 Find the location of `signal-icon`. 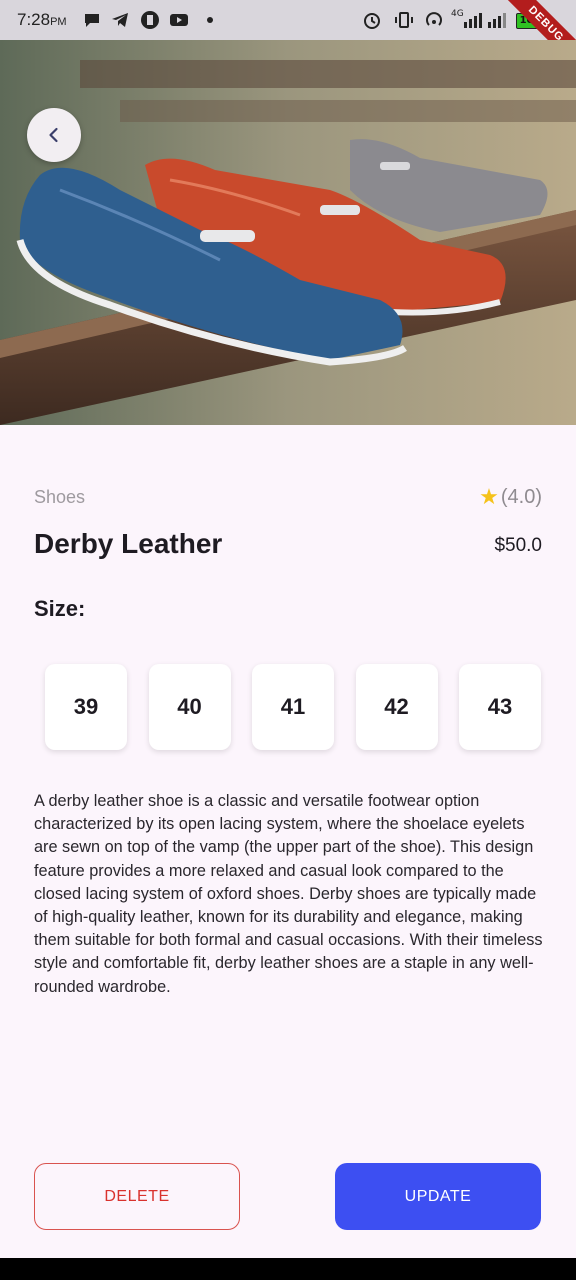

signal-icon is located at coordinates (485, 20).